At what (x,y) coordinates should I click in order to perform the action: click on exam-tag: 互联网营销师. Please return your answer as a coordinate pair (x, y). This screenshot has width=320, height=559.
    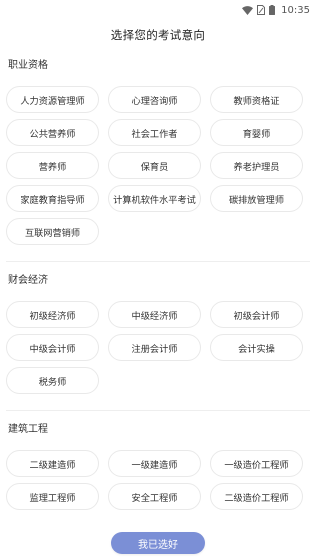
    Looking at the image, I should click on (52, 231).